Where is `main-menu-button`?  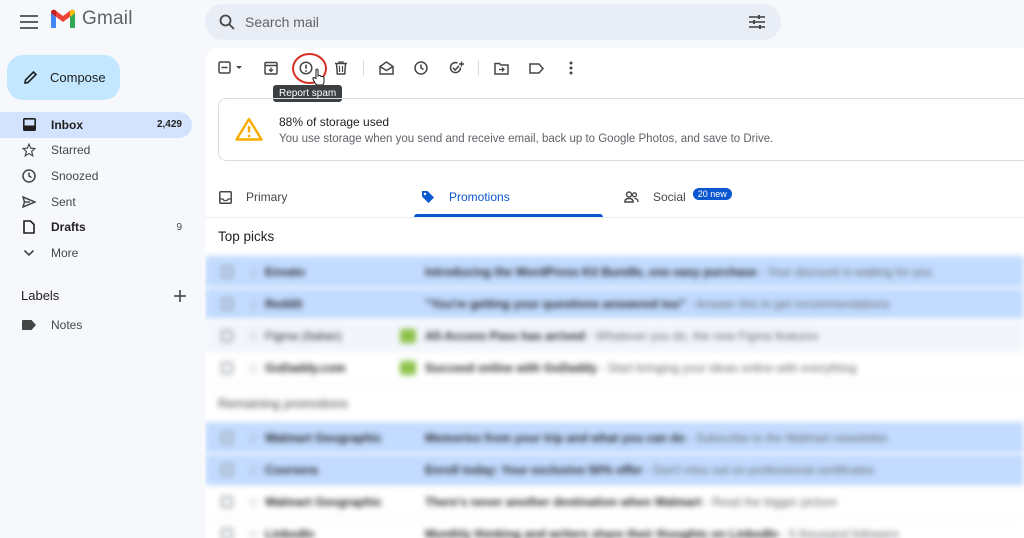
main-menu-button is located at coordinates (29, 22).